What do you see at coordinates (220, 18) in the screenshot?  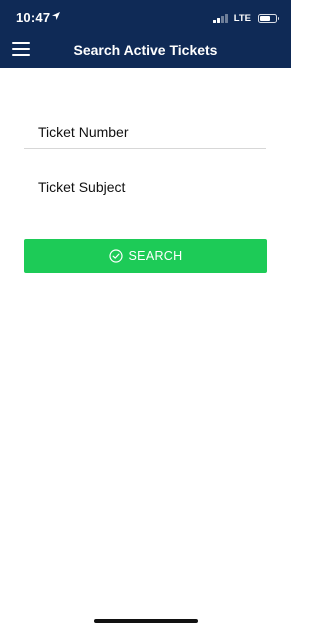 I see `signal-icon` at bounding box center [220, 18].